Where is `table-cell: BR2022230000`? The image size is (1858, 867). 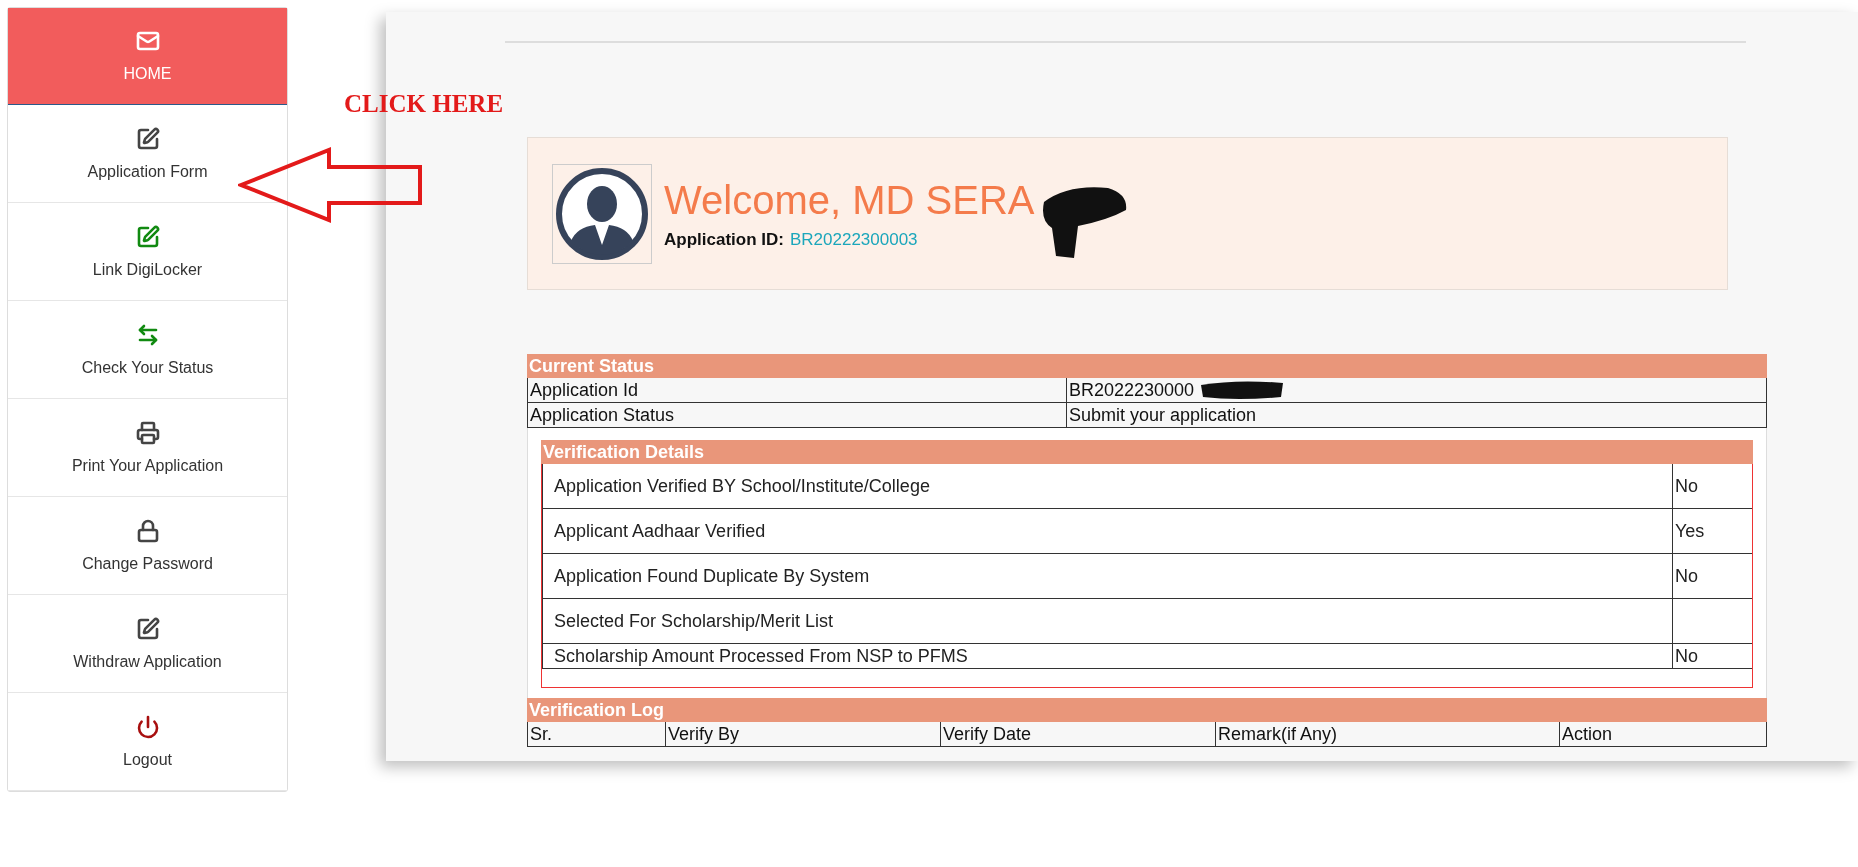 table-cell: BR2022230000 is located at coordinates (1416, 390).